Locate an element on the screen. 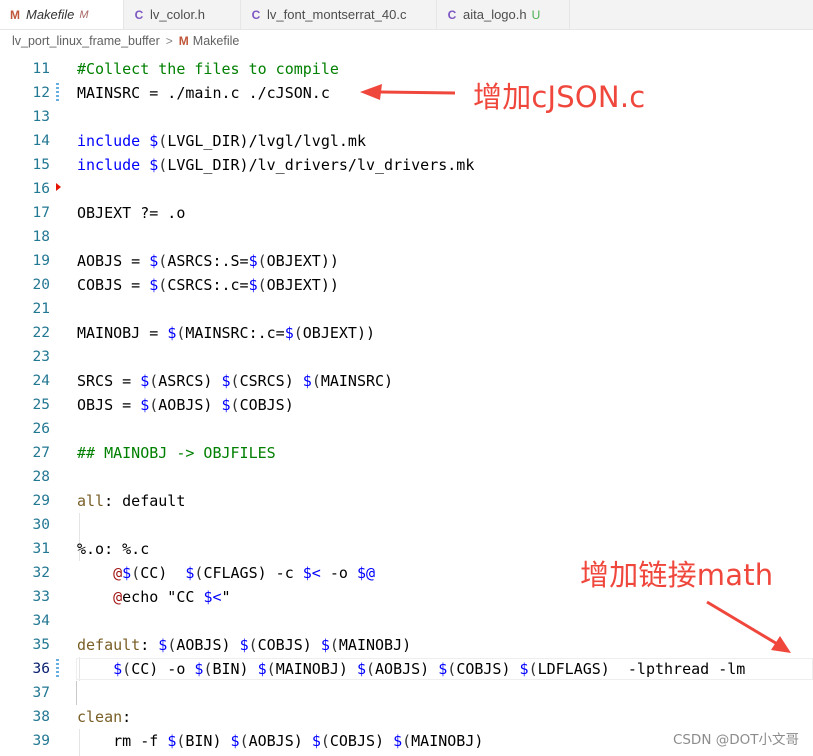 The height and width of the screenshot is (756, 813). line-number: 27 is located at coordinates (41, 453).